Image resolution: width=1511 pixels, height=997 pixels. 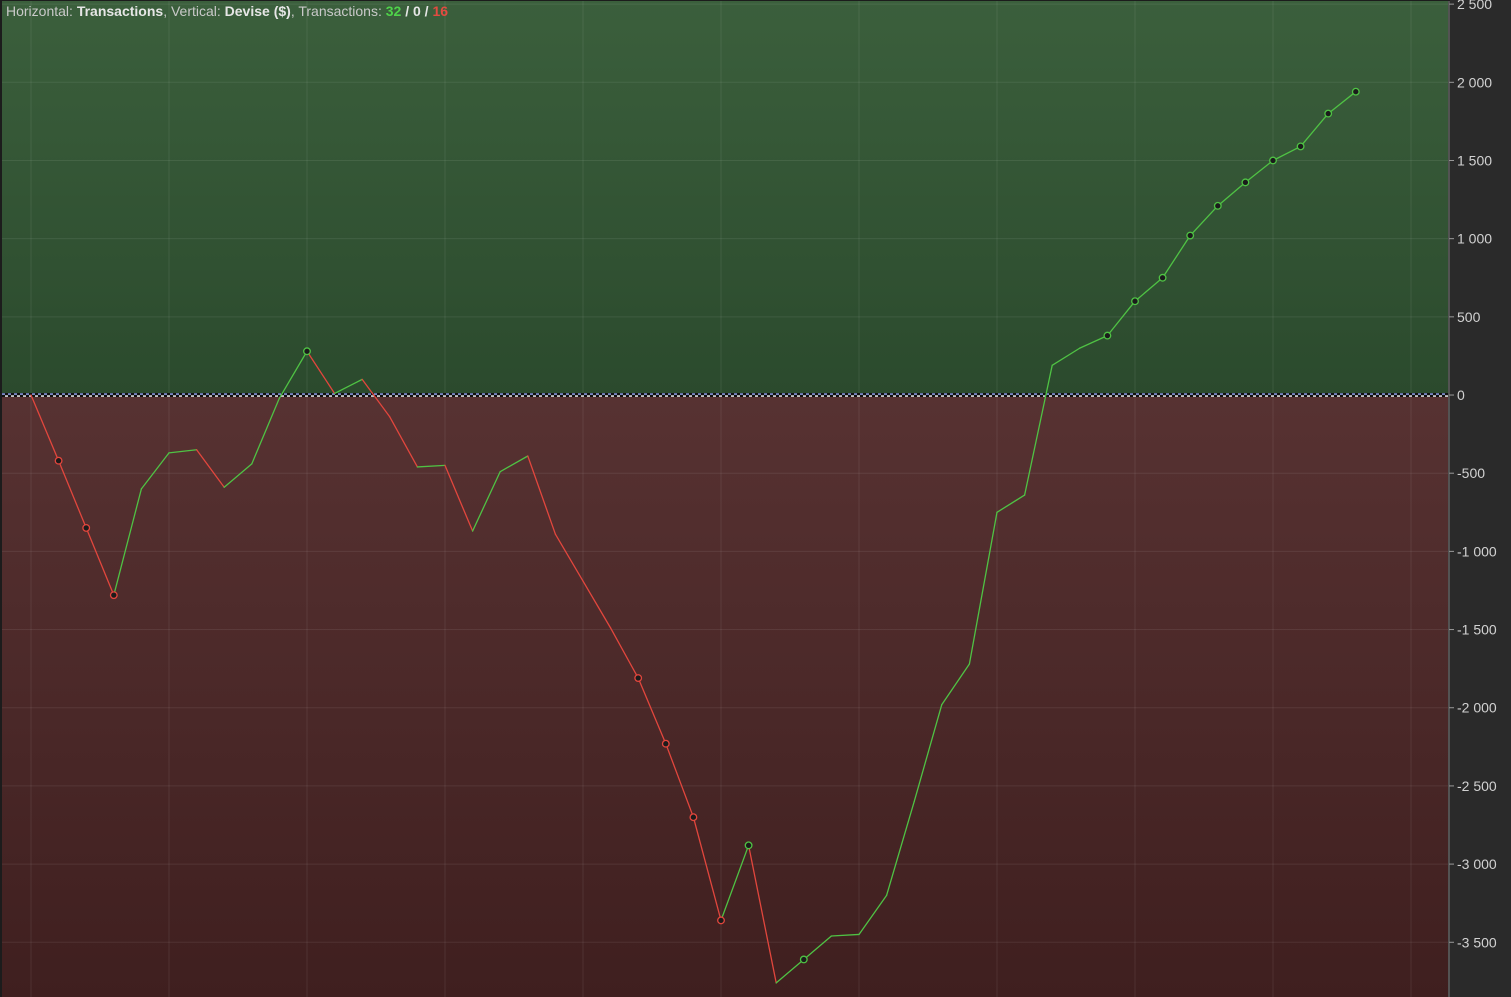 What do you see at coordinates (1477, 864) in the screenshot?
I see `y-tick-label: -3 000` at bounding box center [1477, 864].